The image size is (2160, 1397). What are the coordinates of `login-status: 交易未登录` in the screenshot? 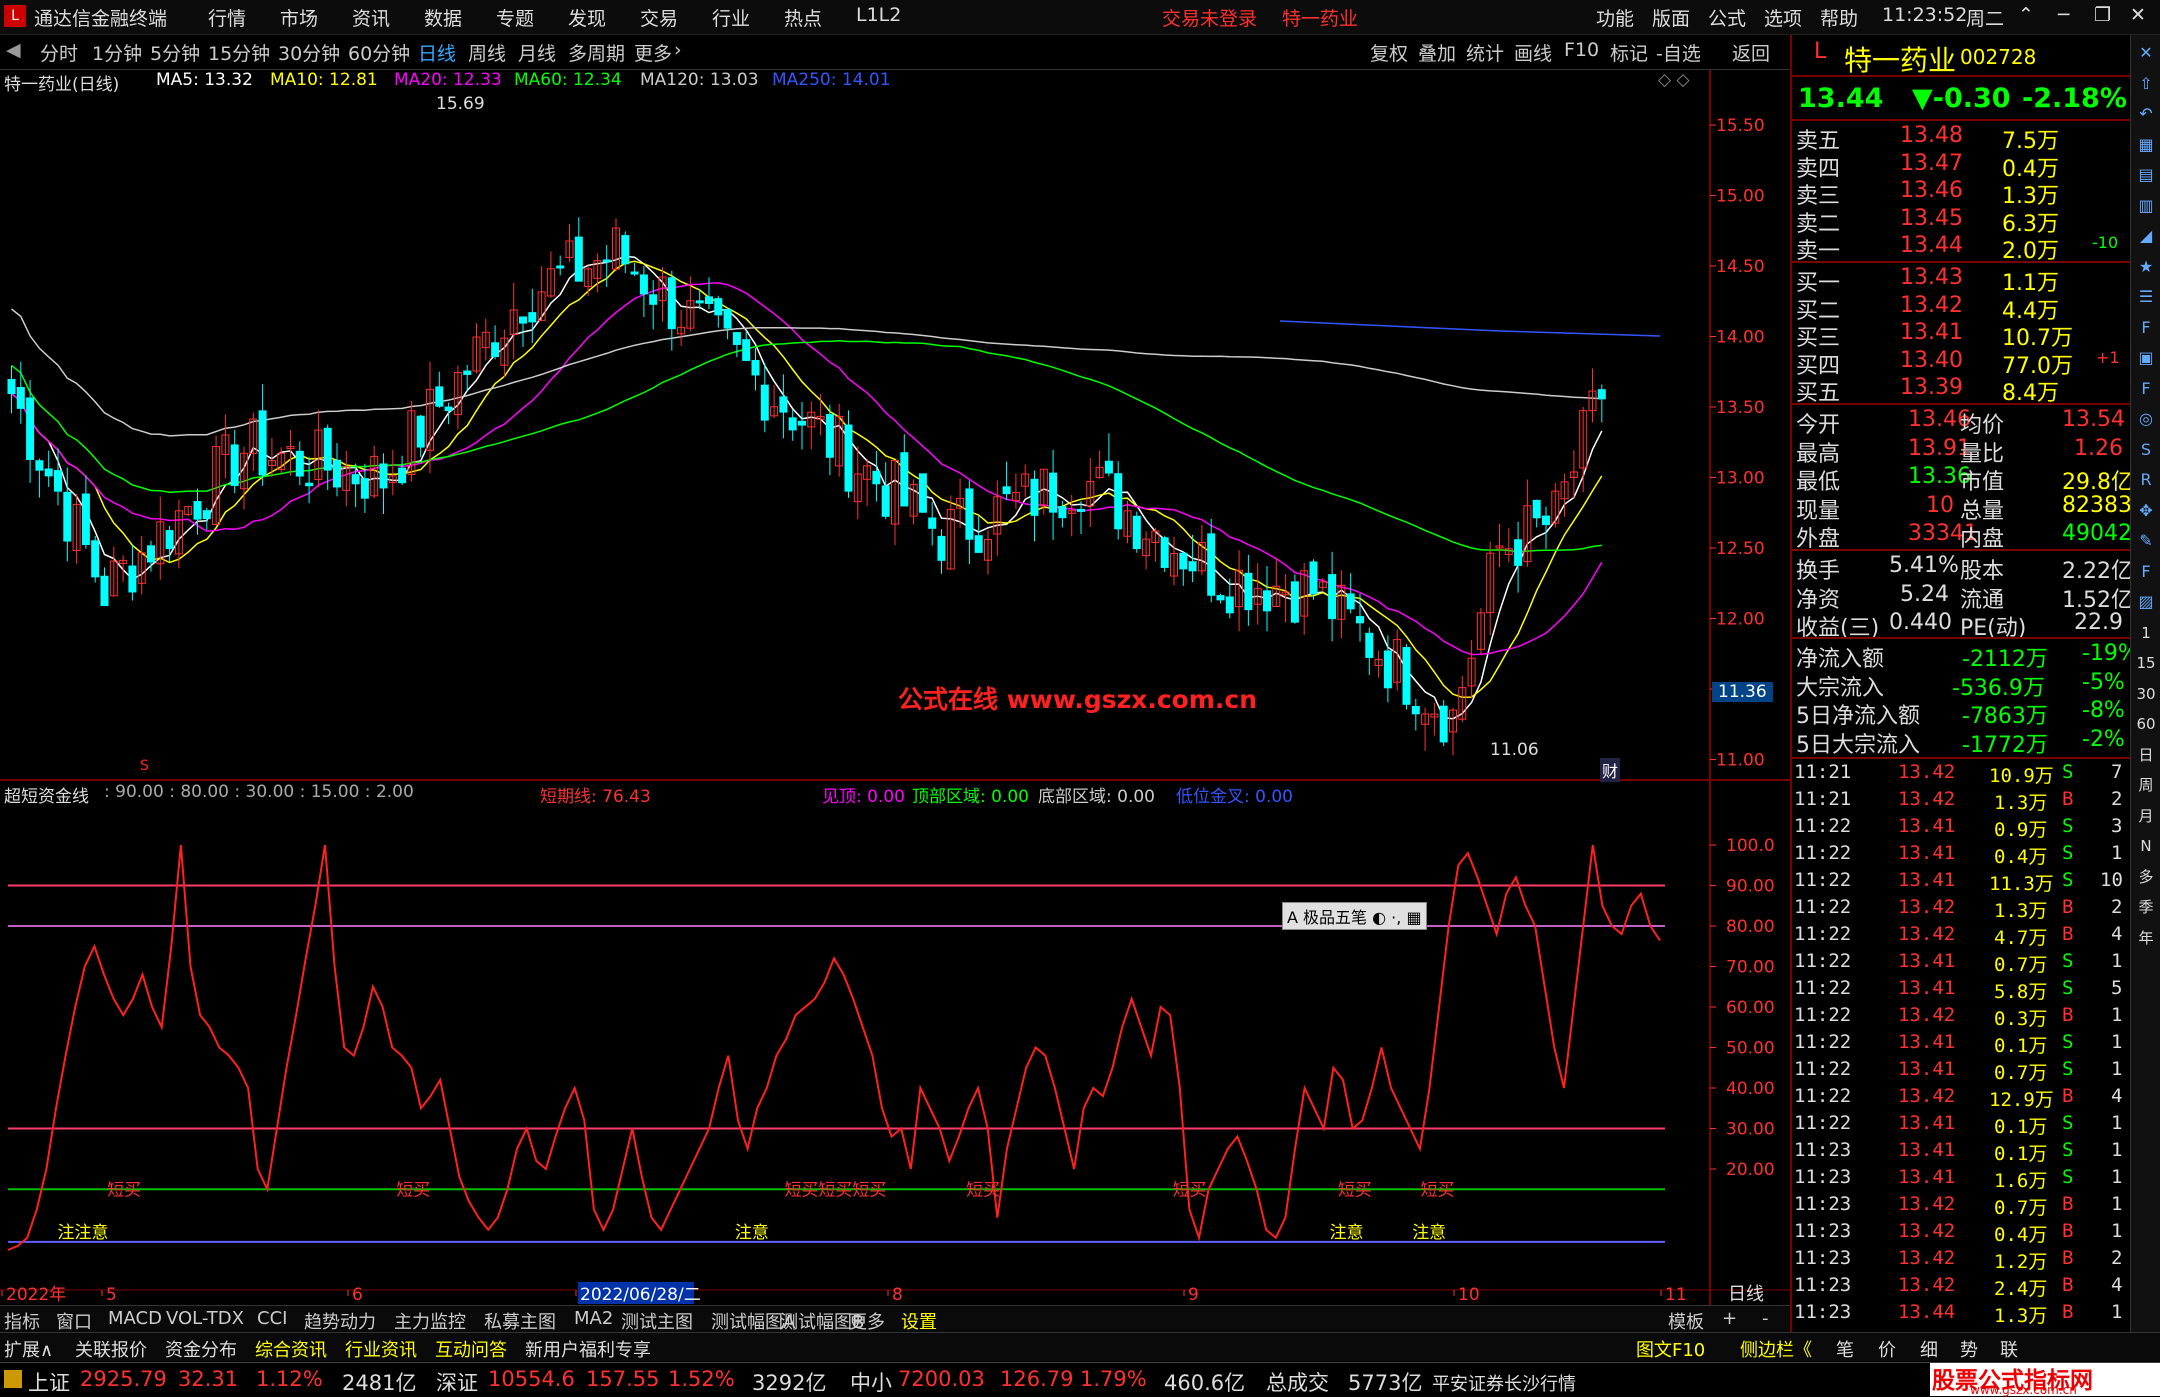 It's located at (1209, 17).